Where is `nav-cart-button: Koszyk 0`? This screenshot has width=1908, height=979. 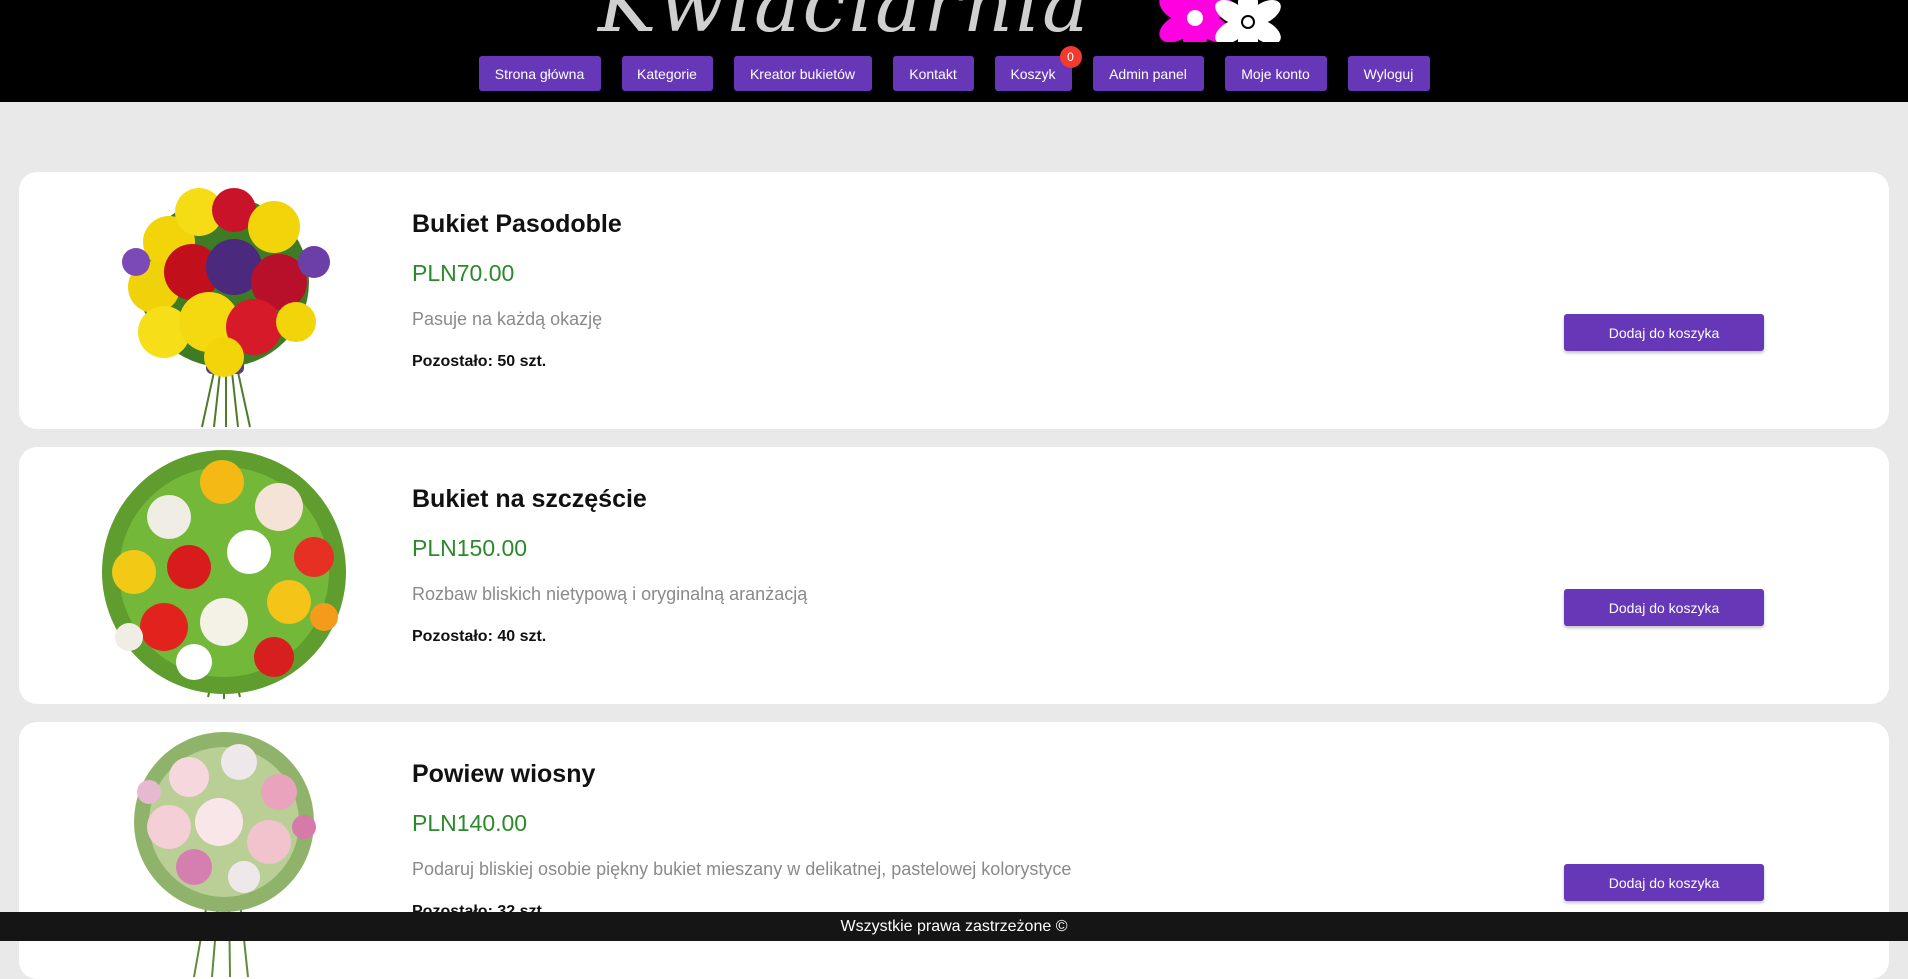 nav-cart-button: Koszyk 0 is located at coordinates (1038, 68).